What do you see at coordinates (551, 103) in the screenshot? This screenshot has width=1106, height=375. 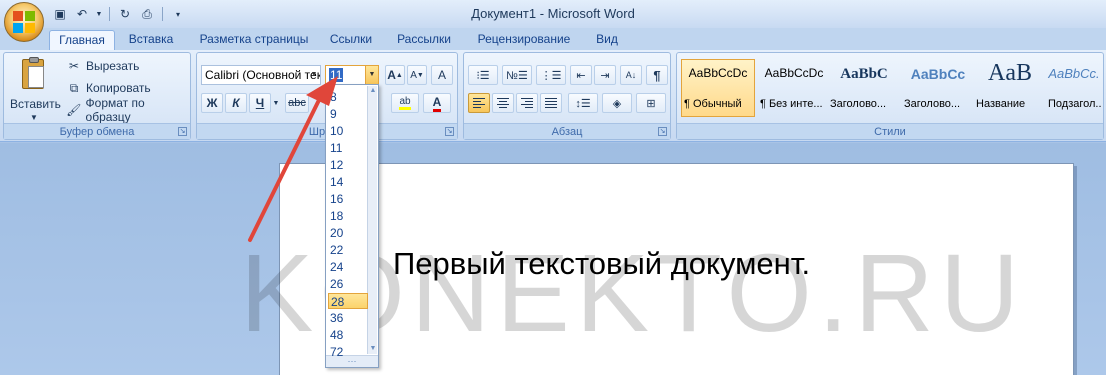 I see `justify-button` at bounding box center [551, 103].